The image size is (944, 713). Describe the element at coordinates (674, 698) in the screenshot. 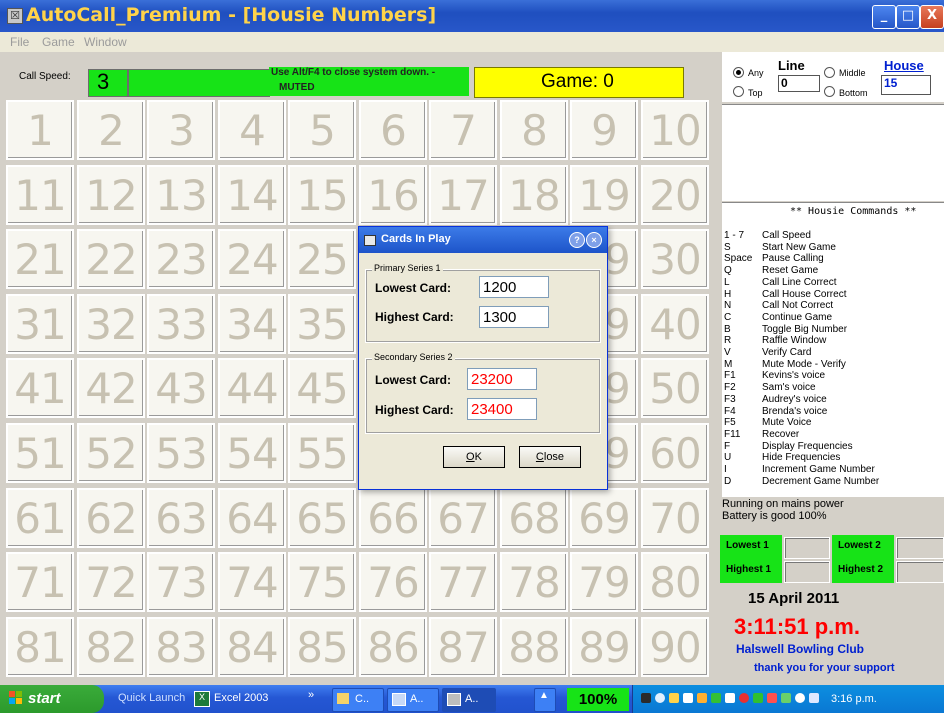

I see `mail-icon` at that location.